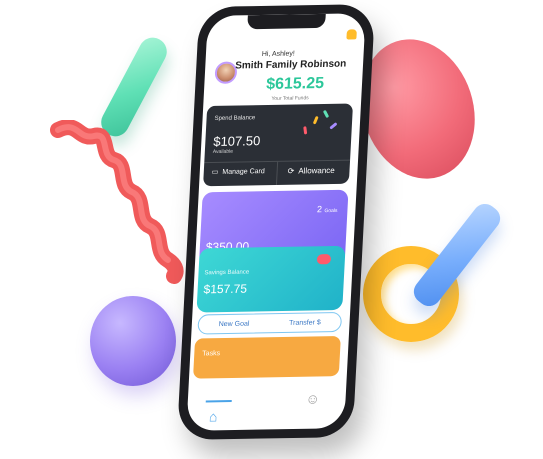 The image size is (543, 459). Describe the element at coordinates (278, 54) in the screenshot. I see `greeting-text: Hi, Ashley!` at that location.